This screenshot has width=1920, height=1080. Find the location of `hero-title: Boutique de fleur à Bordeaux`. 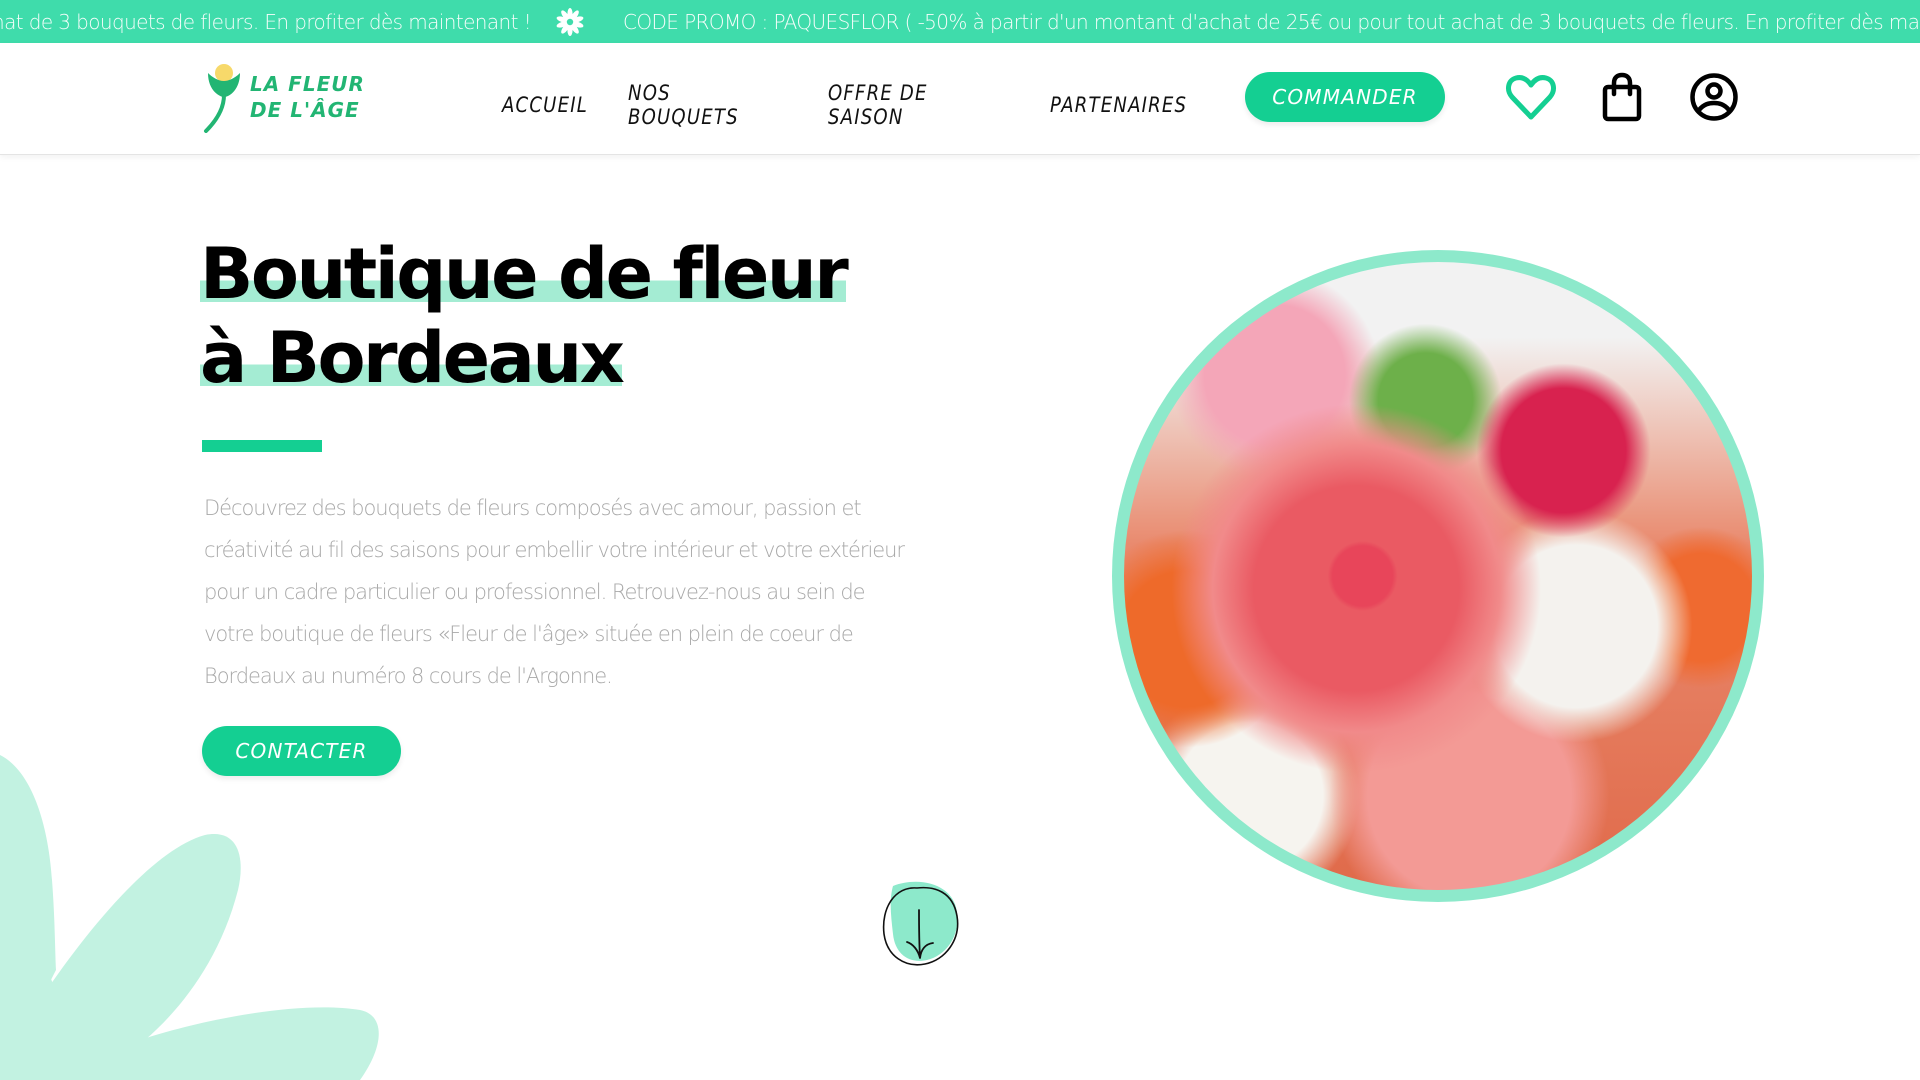

hero-title: Boutique de fleur à Bordeaux is located at coordinates (524, 316).